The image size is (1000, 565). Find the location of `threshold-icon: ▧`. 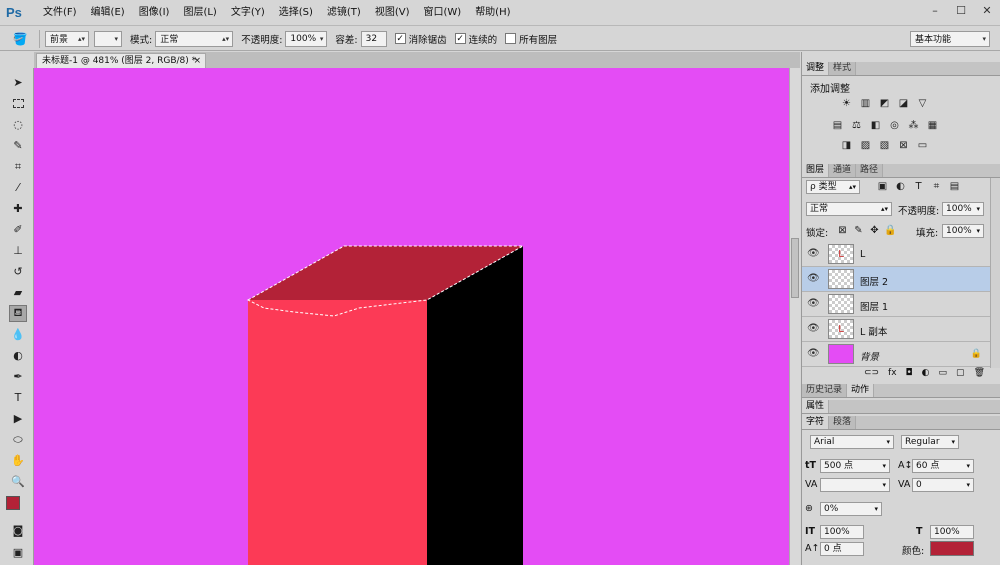

threshold-icon: ▧ is located at coordinates (884, 145).